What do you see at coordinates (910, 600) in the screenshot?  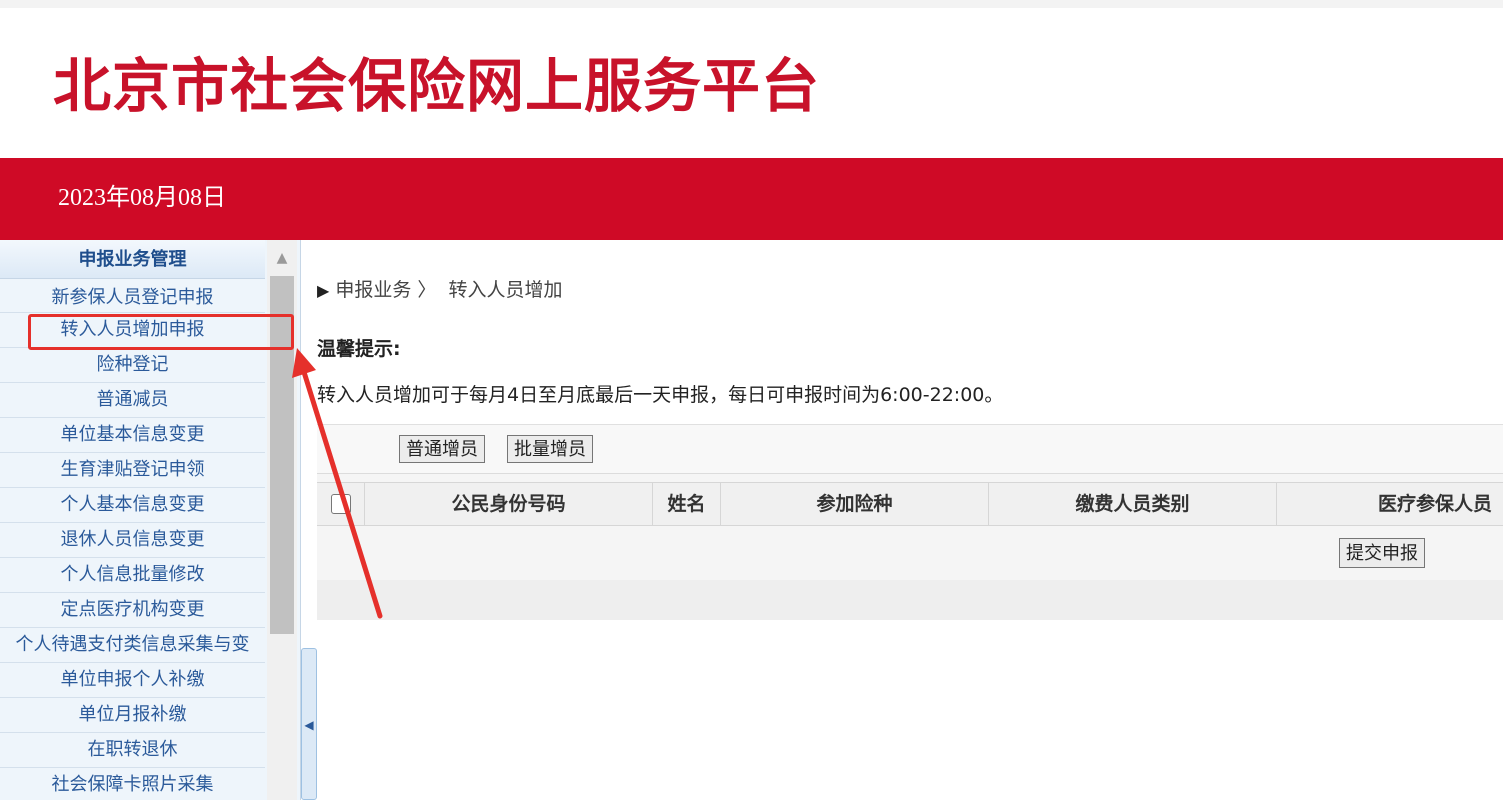 I see `panel-footer` at bounding box center [910, 600].